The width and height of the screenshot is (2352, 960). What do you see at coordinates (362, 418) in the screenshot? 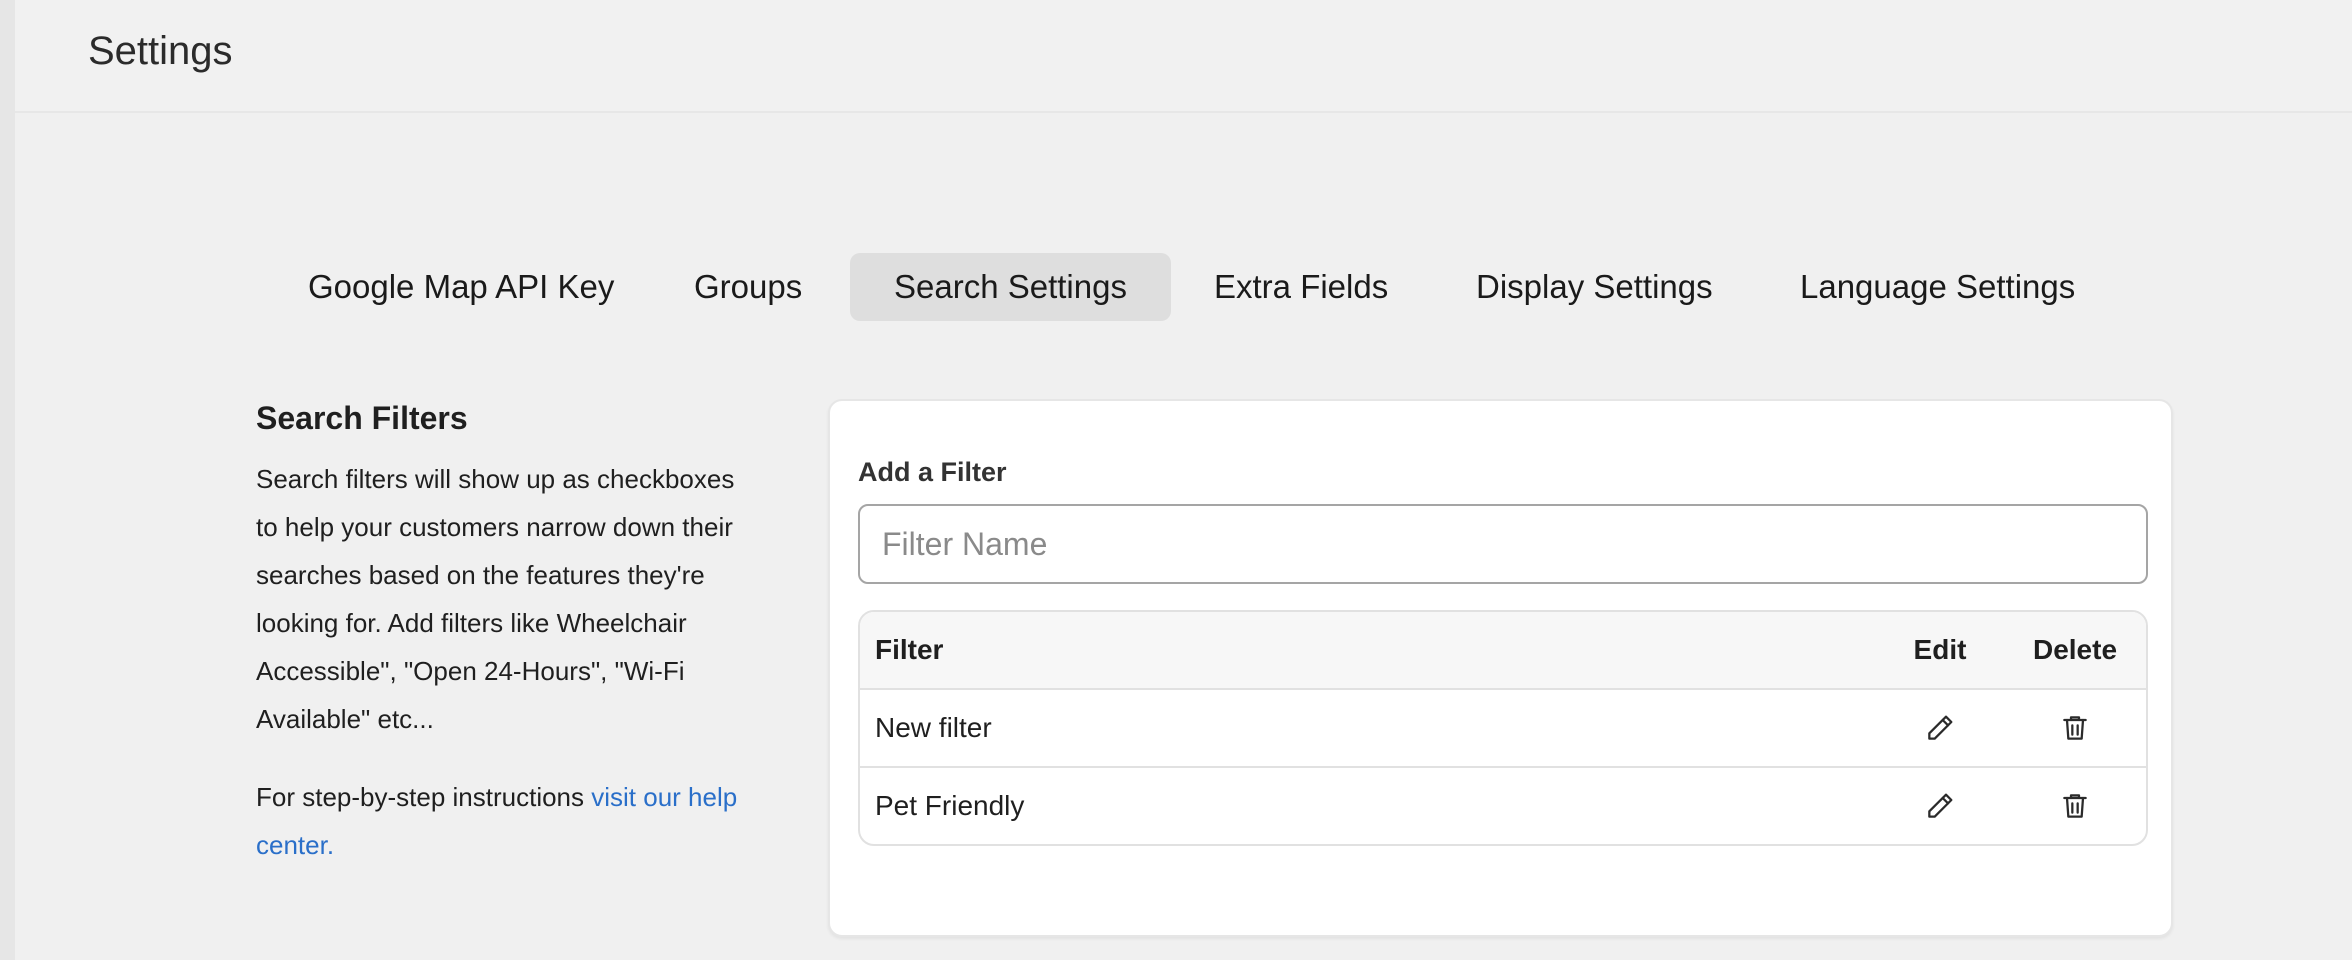
I see `section-heading: Search Filters` at bounding box center [362, 418].